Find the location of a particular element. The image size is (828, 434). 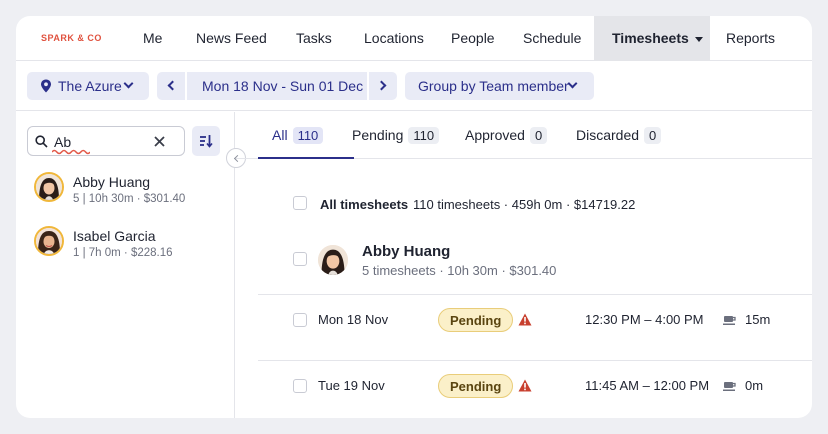

group-by-select: Group by Team member is located at coordinates (499, 86).